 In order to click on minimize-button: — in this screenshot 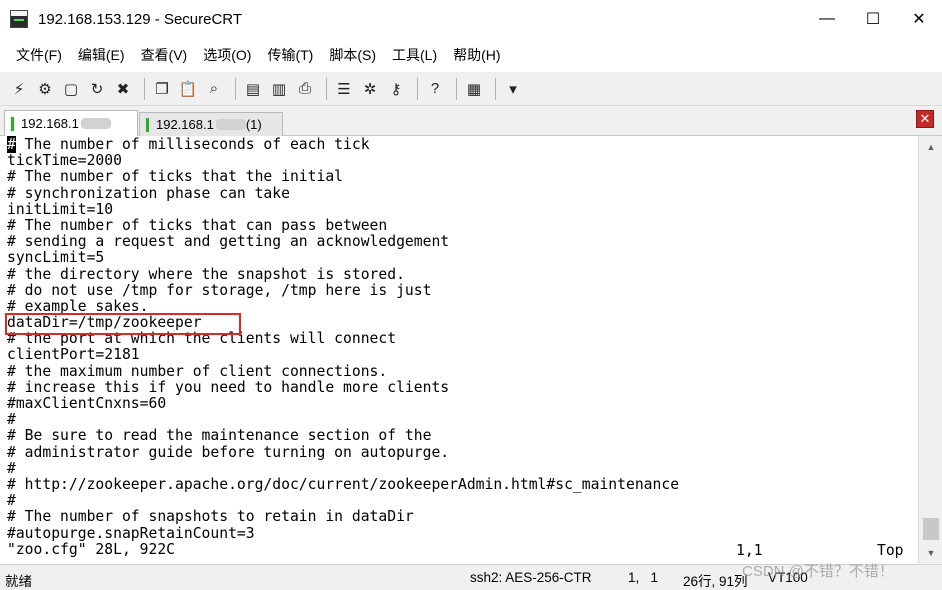, I will do `click(827, 19)`.